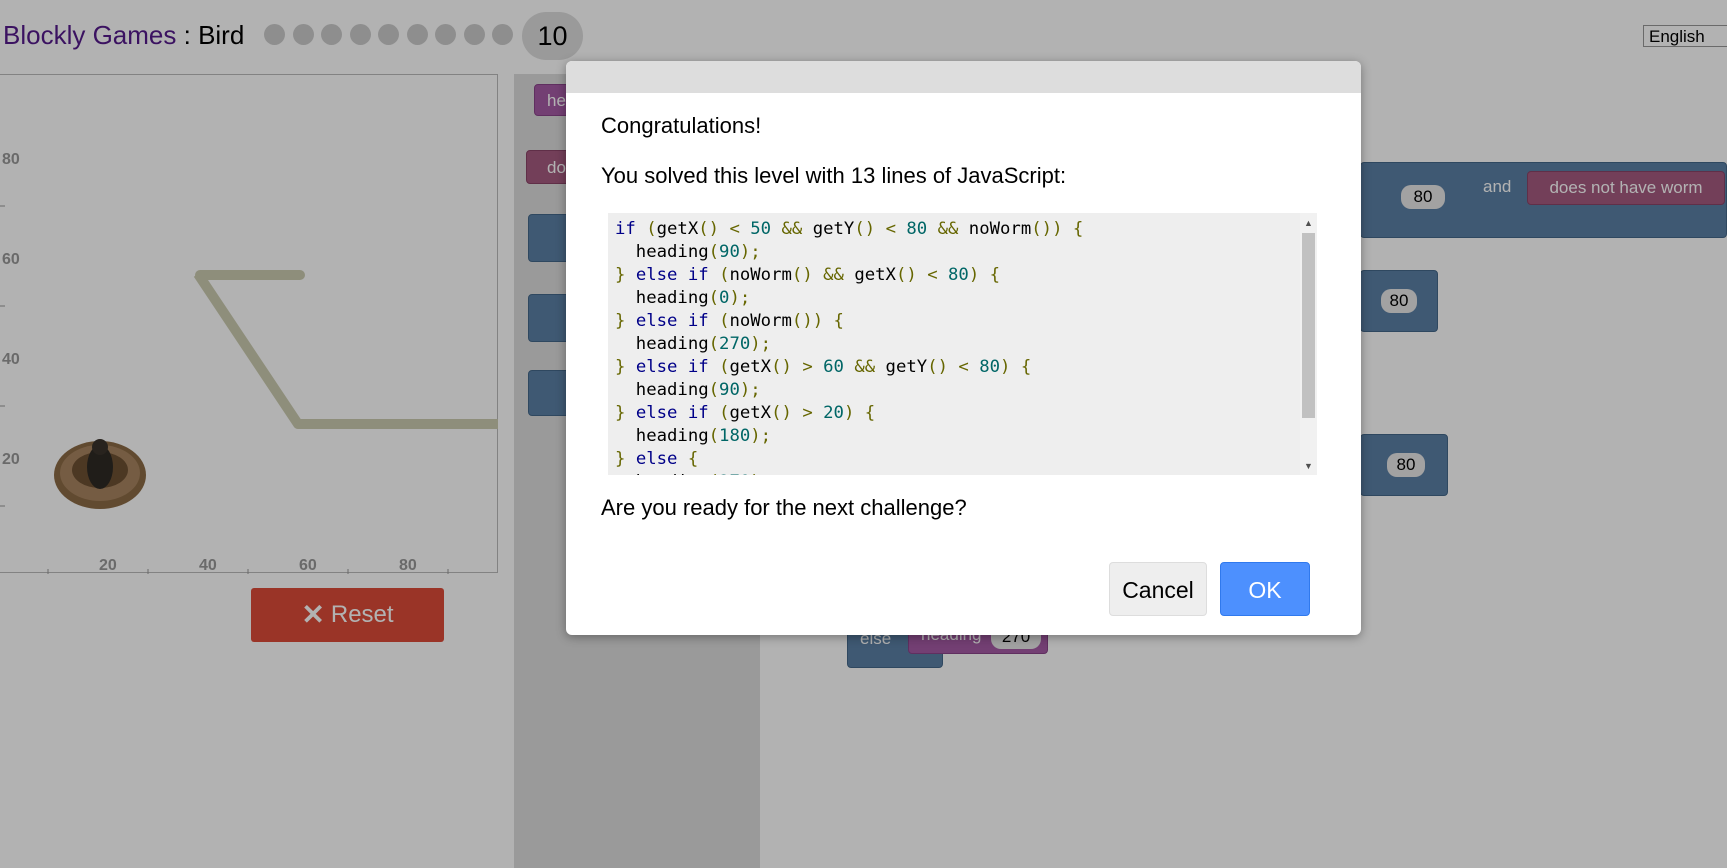 This screenshot has width=1727, height=868. I want to click on code-line: } else if (getX() > 60 && getY() < 80) {, so click(823, 367).